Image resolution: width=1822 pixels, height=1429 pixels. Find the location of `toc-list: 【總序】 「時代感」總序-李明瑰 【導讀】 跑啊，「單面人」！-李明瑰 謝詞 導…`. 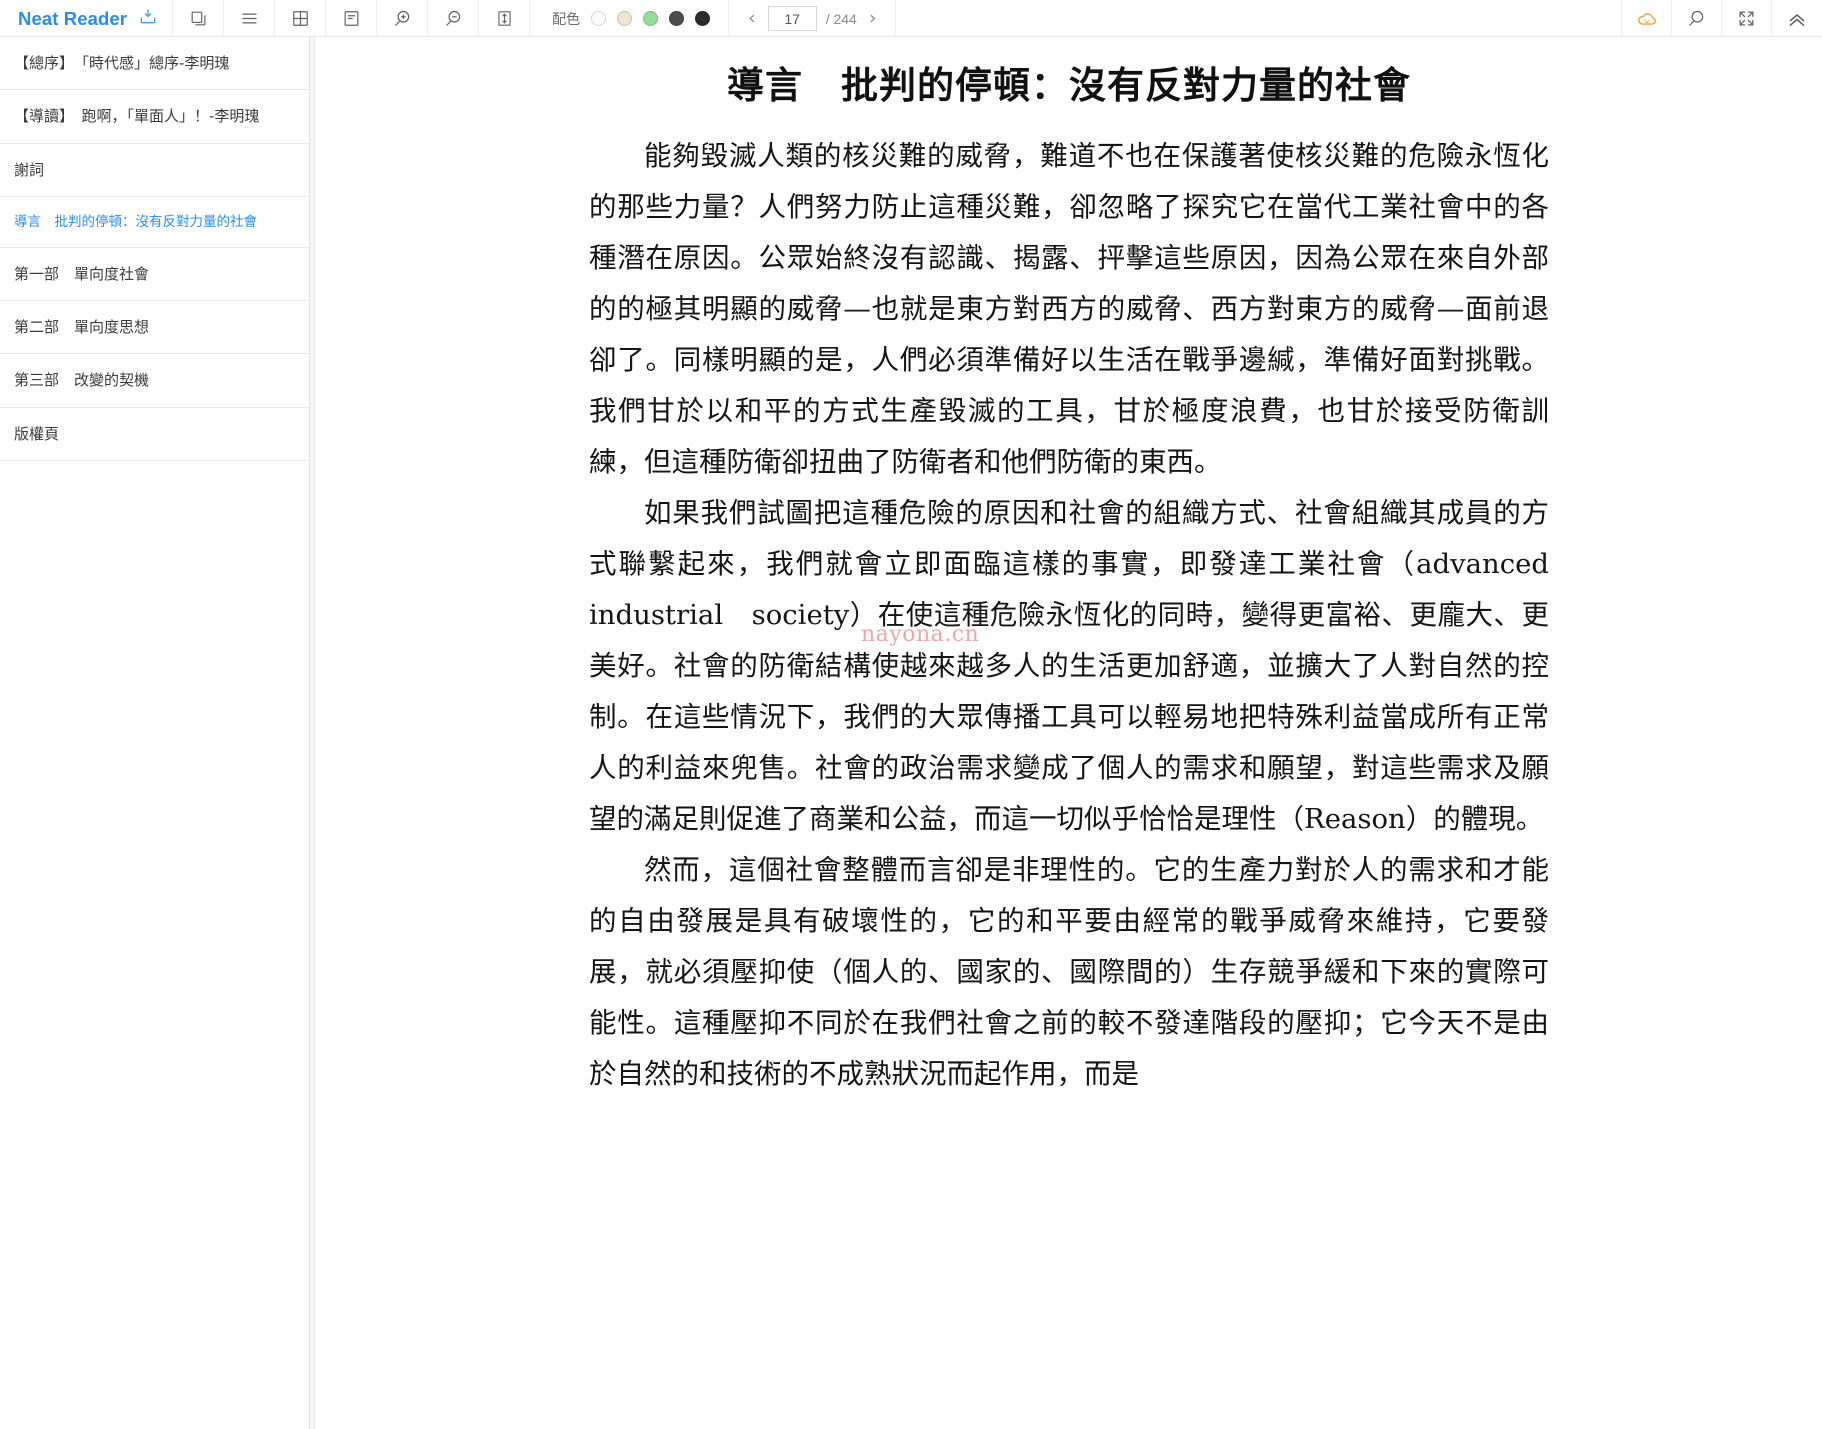

toc-list: 【總序】 「時代感」總序-李明瑰 【導讀】 跑啊，「單面人」！-李明瑰 謝詞 導… is located at coordinates (154, 249).